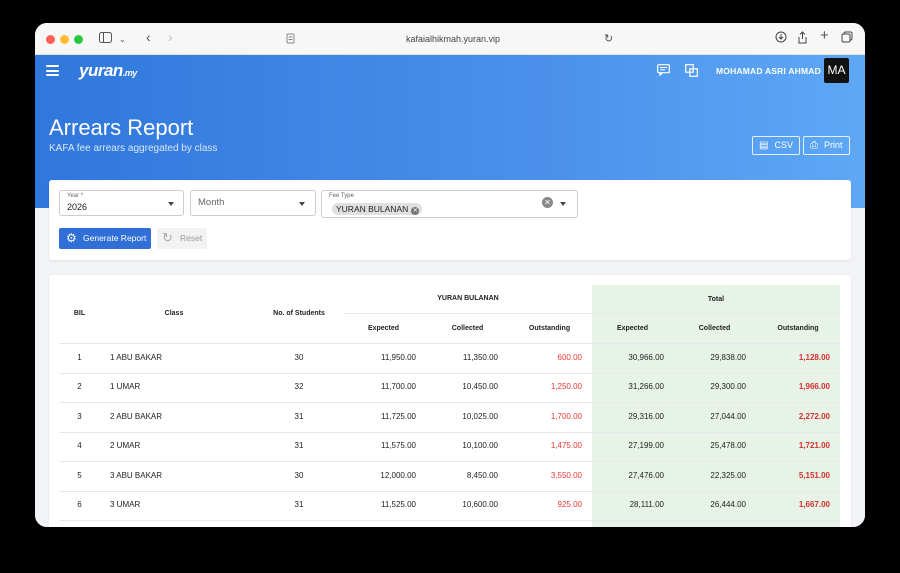 The image size is (900, 573). What do you see at coordinates (547, 202) in the screenshot?
I see `clear-icon: ✕` at bounding box center [547, 202].